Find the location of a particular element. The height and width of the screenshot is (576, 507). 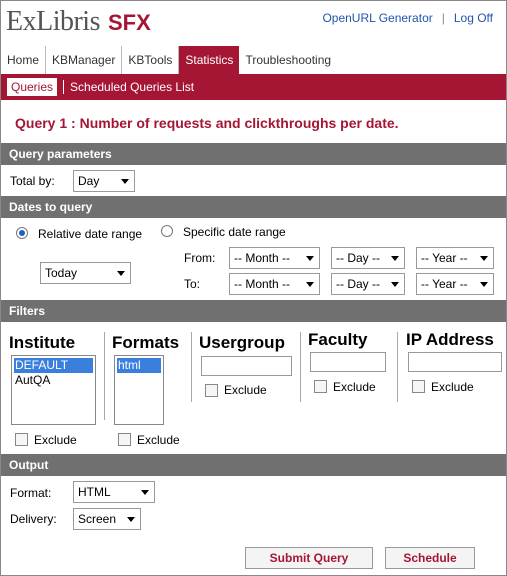

section-output: Output is located at coordinates (253, 465).